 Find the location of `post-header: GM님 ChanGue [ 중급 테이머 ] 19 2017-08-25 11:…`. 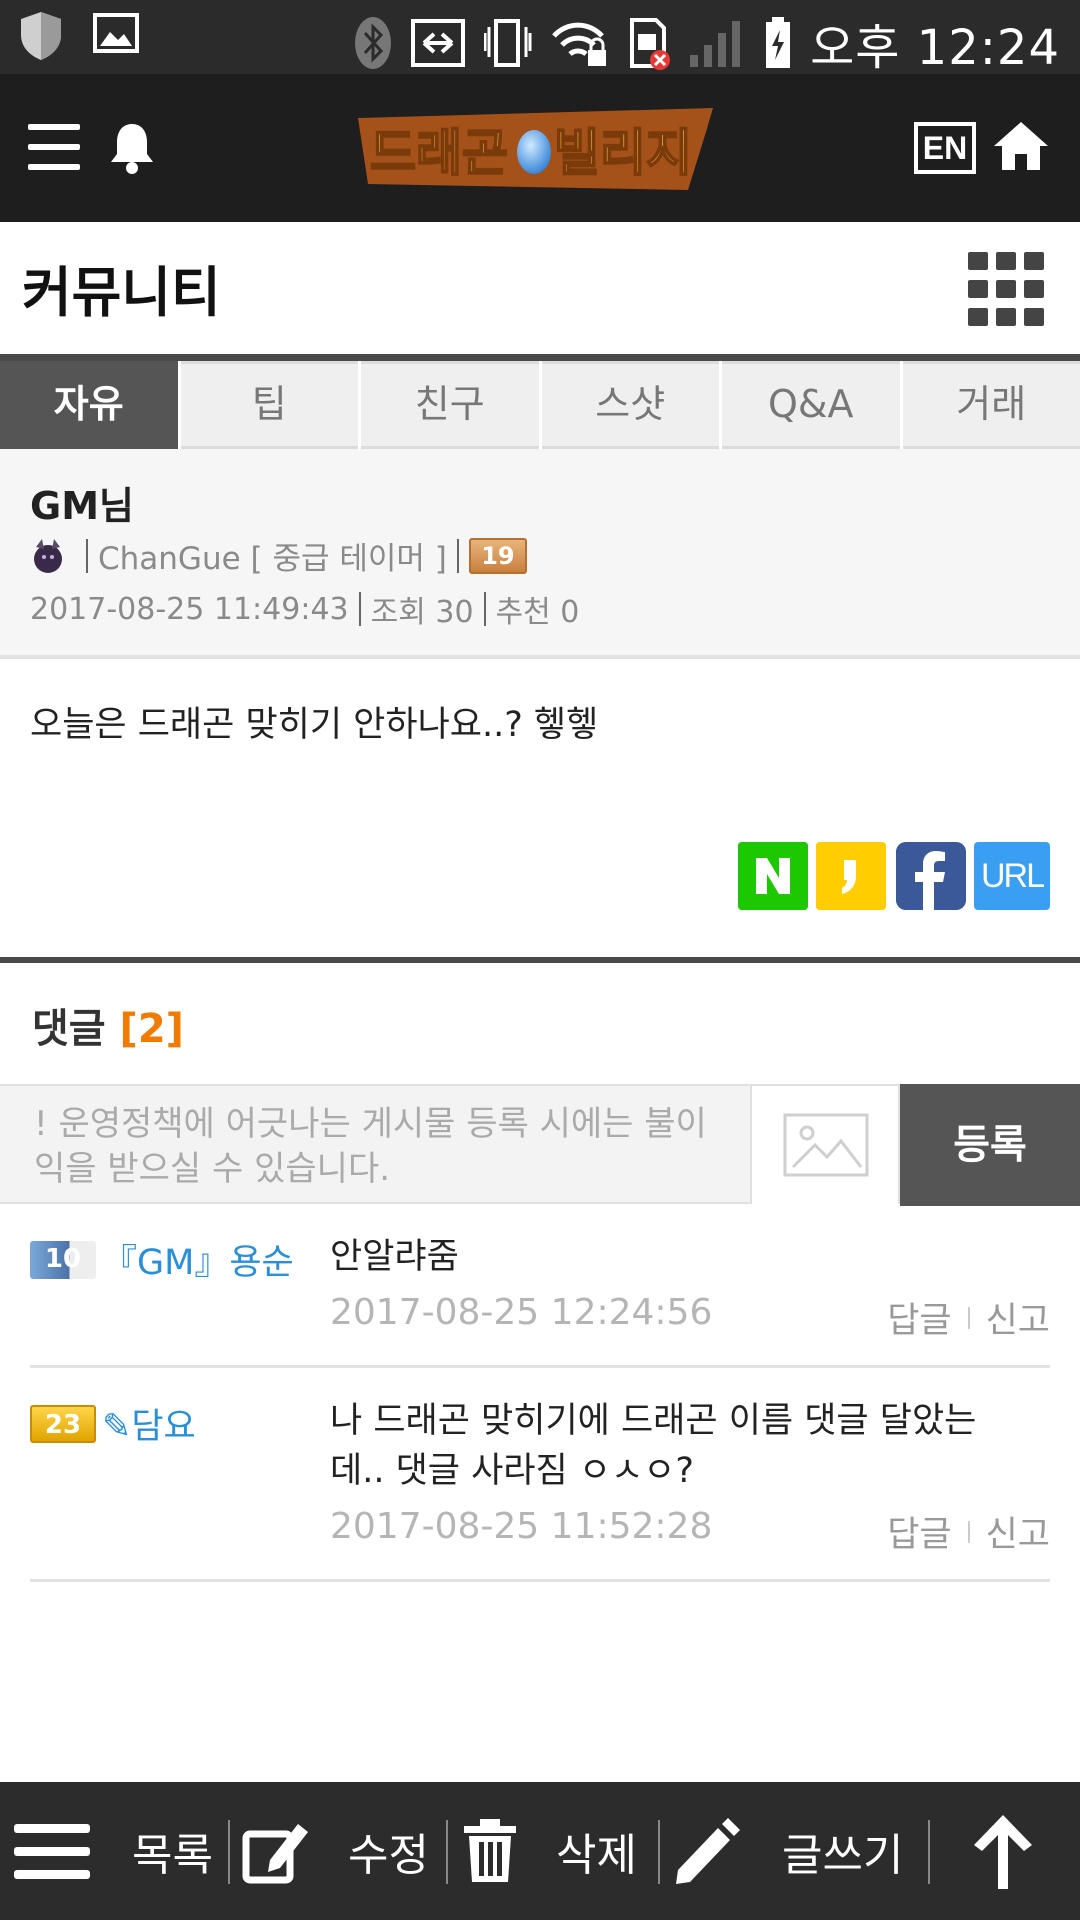

post-header: GM님 ChanGue [ 중급 테이머 ] 19 2017-08-25 11:… is located at coordinates (540, 554).